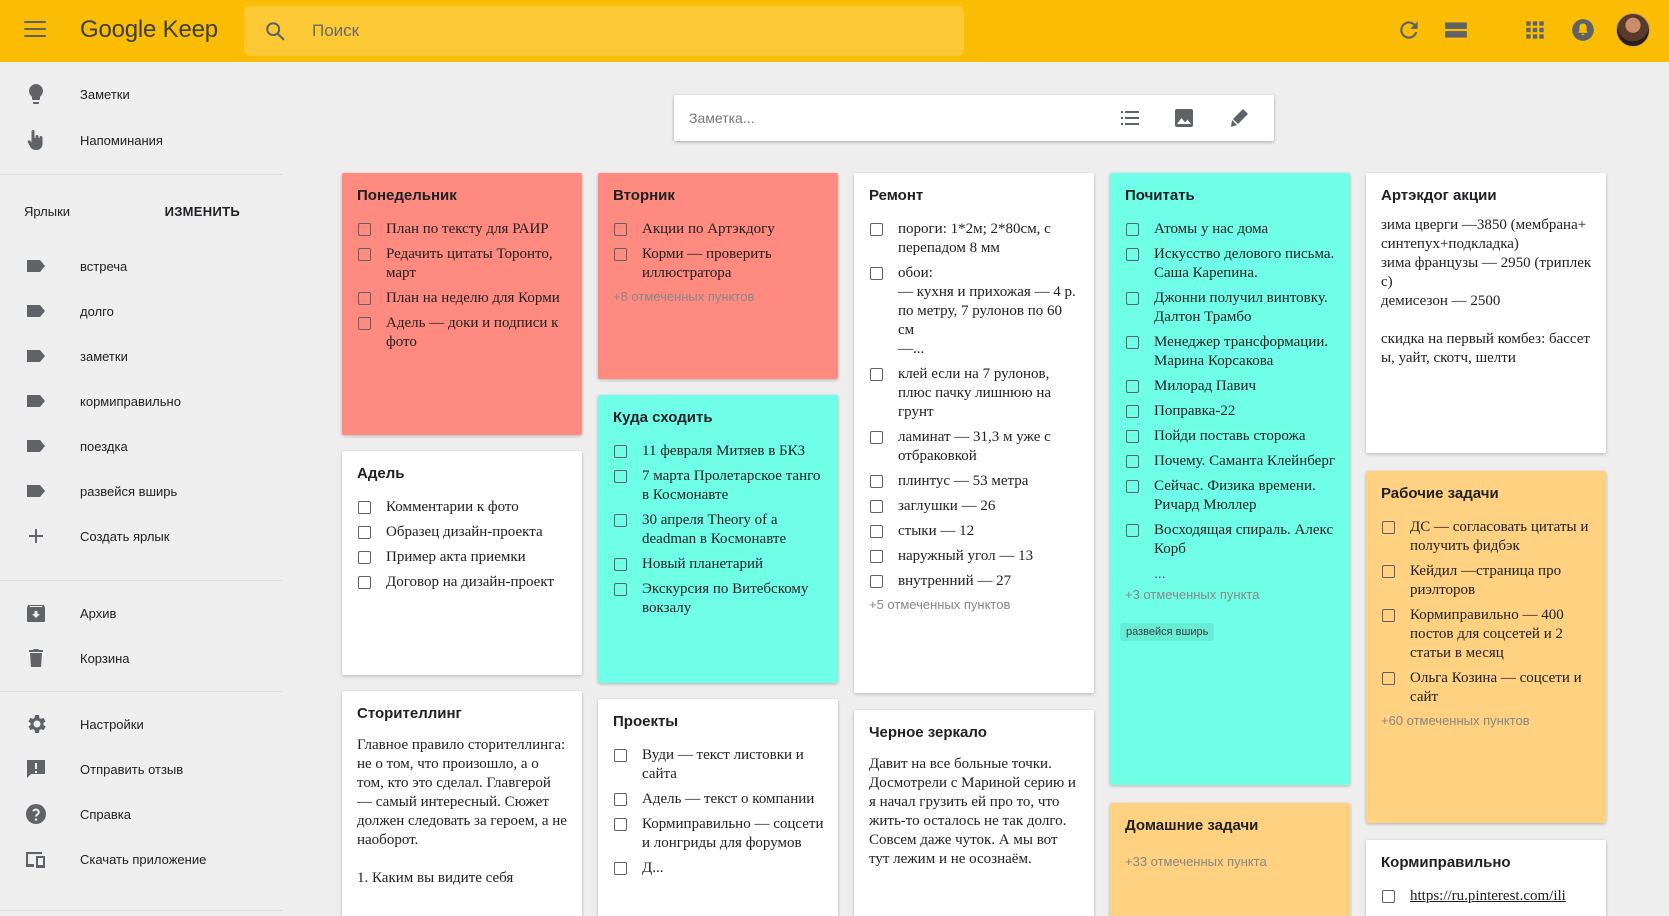 The image size is (1669, 916). I want to click on sidebar-item-download: Скачать приложение, so click(141, 859).